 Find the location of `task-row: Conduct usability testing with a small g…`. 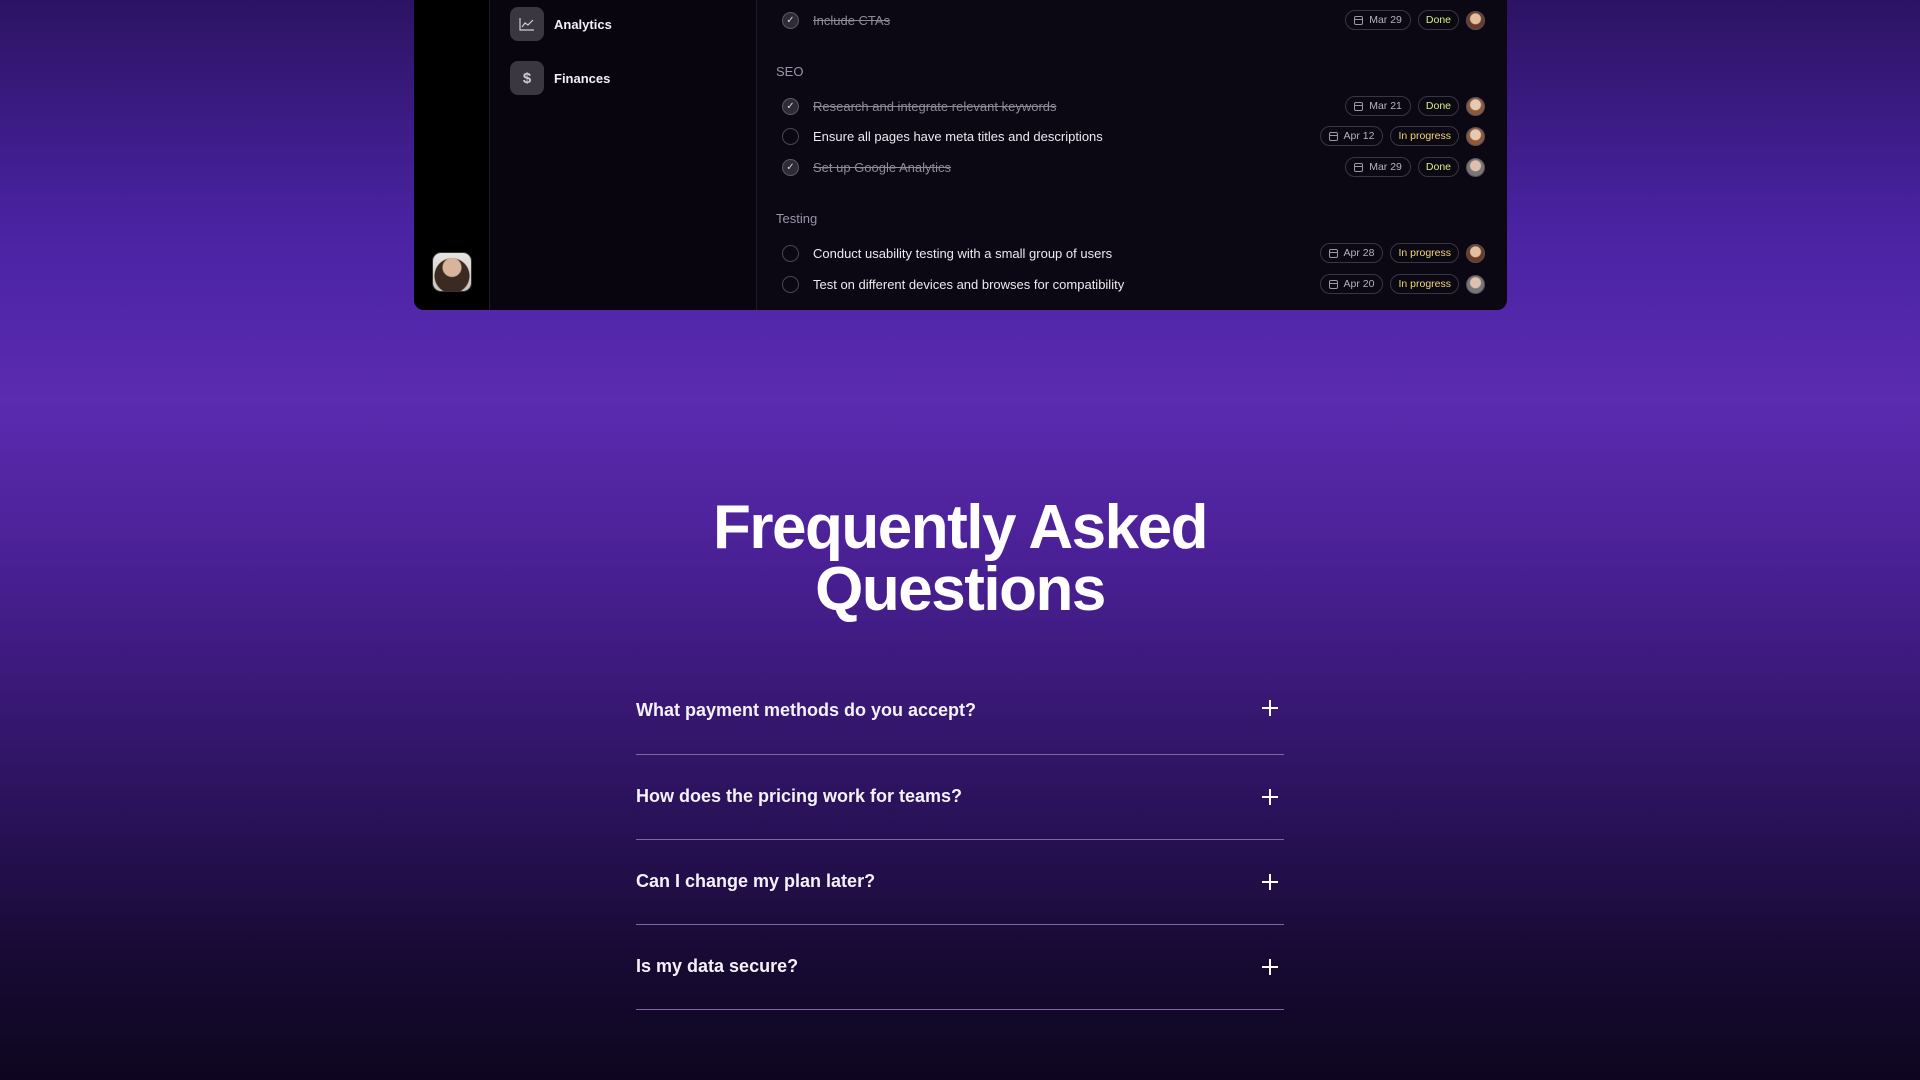

task-row: Conduct usability testing with a small g… is located at coordinates (1133, 253).